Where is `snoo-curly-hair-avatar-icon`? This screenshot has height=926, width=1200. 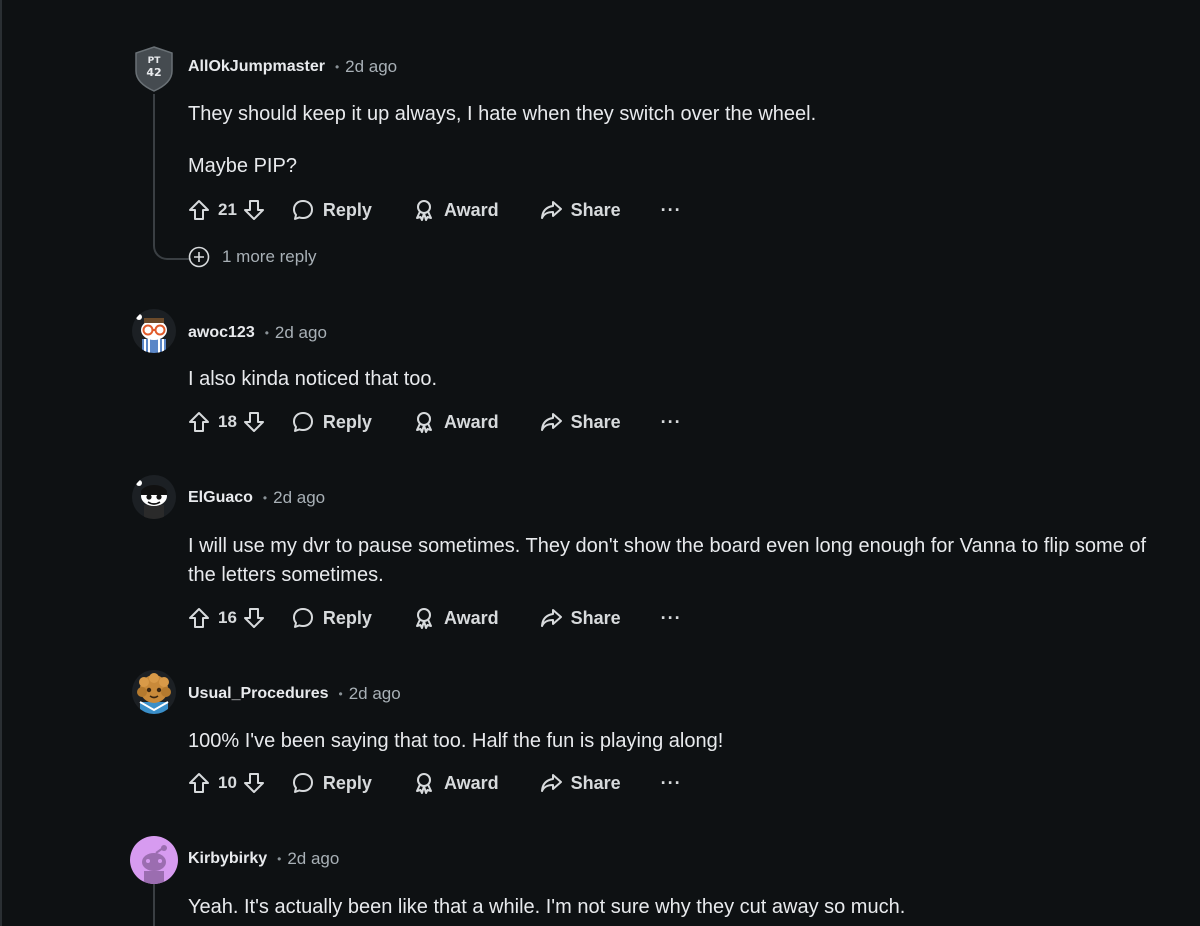
snoo-curly-hair-avatar-icon is located at coordinates (154, 692).